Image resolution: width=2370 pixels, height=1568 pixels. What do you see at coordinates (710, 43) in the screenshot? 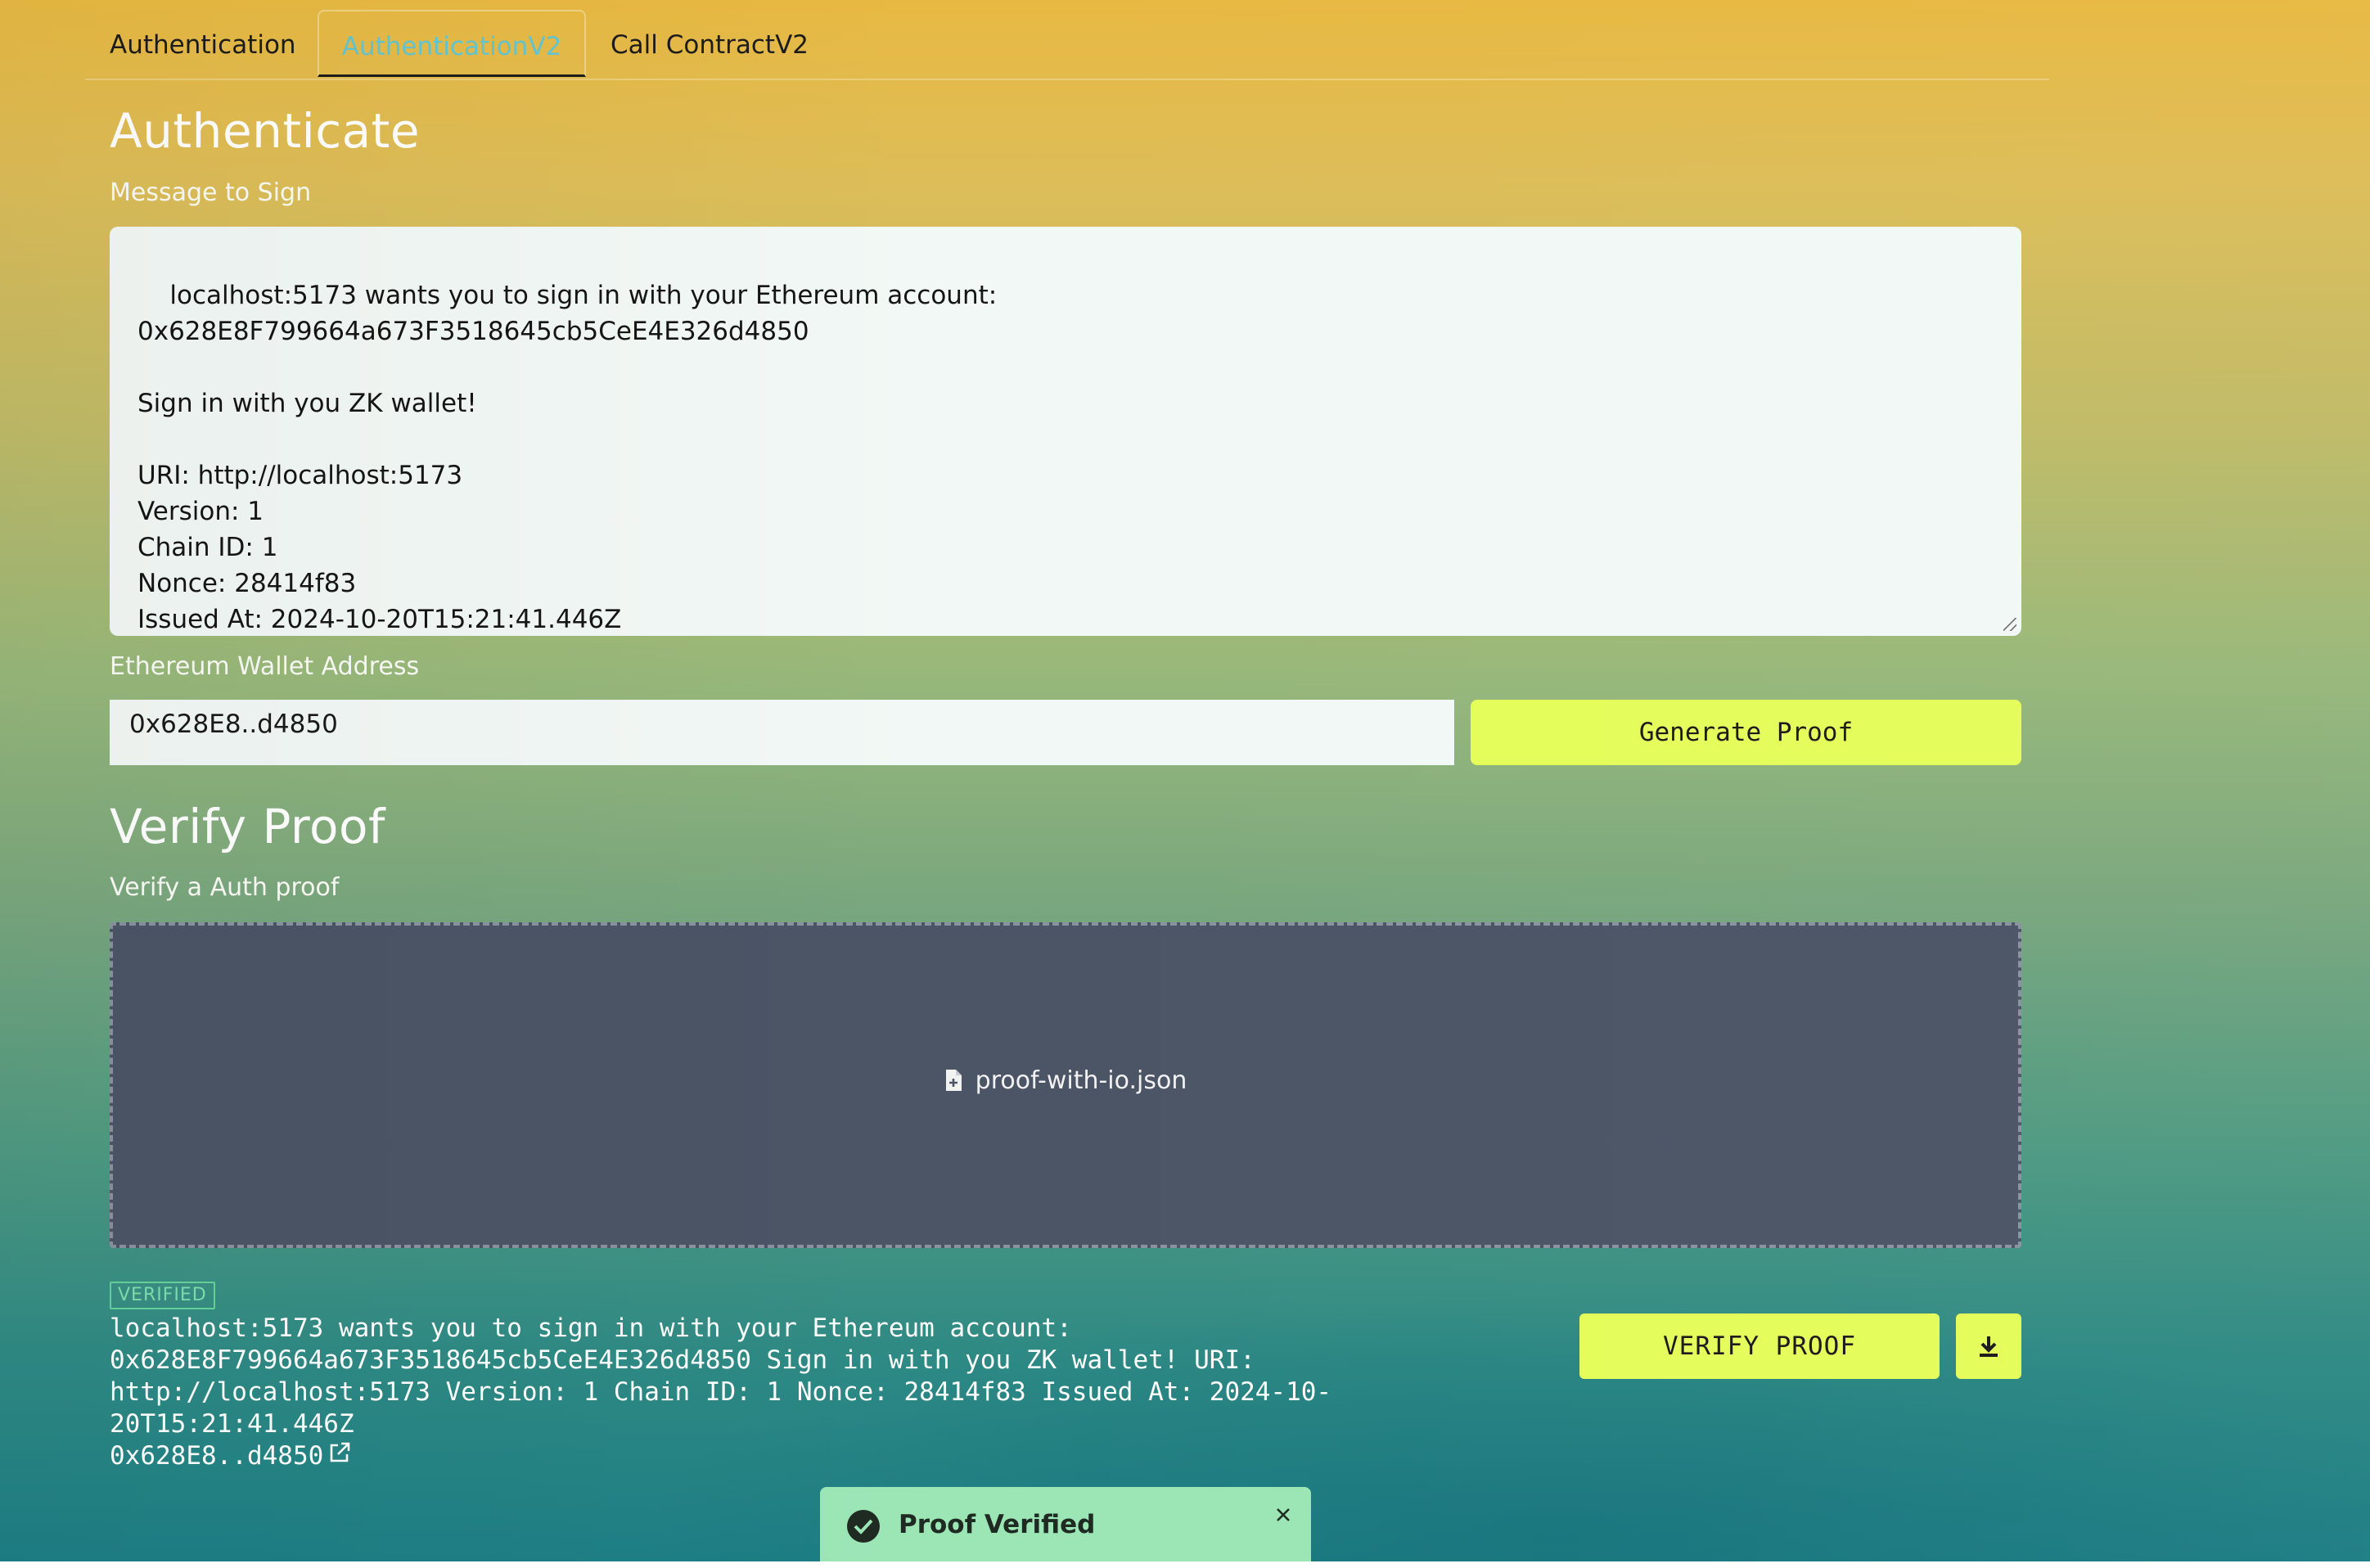
I see `tab-call-contract-v2: Call ContractV2` at bounding box center [710, 43].